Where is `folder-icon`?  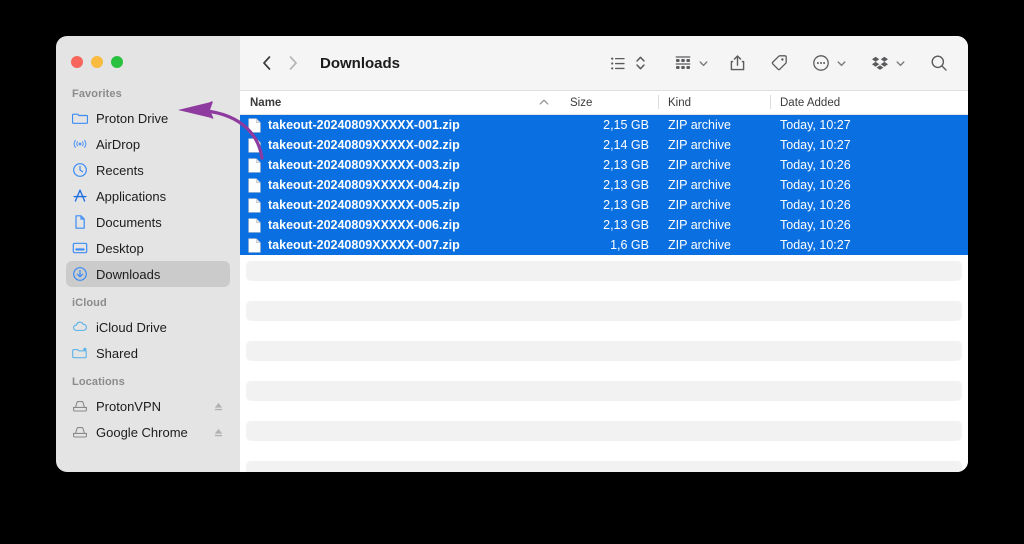
folder-icon is located at coordinates (80, 118).